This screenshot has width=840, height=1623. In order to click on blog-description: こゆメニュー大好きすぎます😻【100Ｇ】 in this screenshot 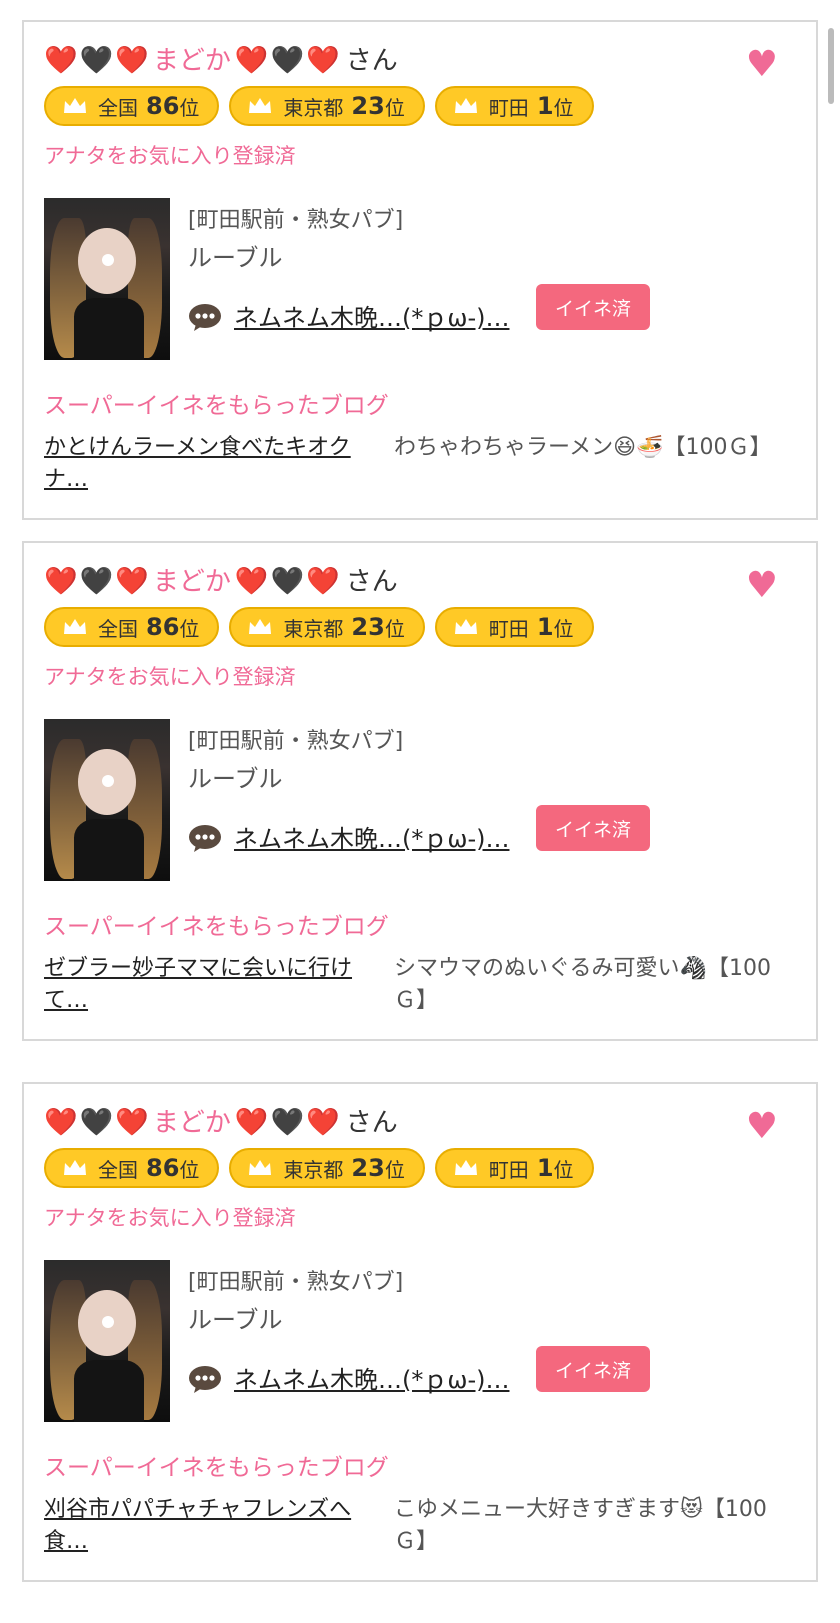, I will do `click(580, 1525)`.